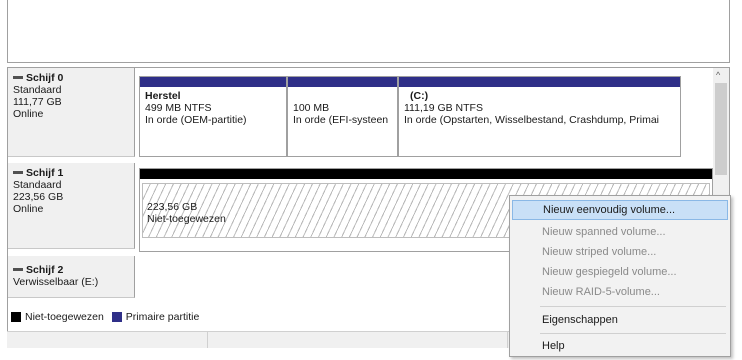 The height and width of the screenshot is (360, 742). I want to click on disk-size: 223,56 GB, so click(38, 197).